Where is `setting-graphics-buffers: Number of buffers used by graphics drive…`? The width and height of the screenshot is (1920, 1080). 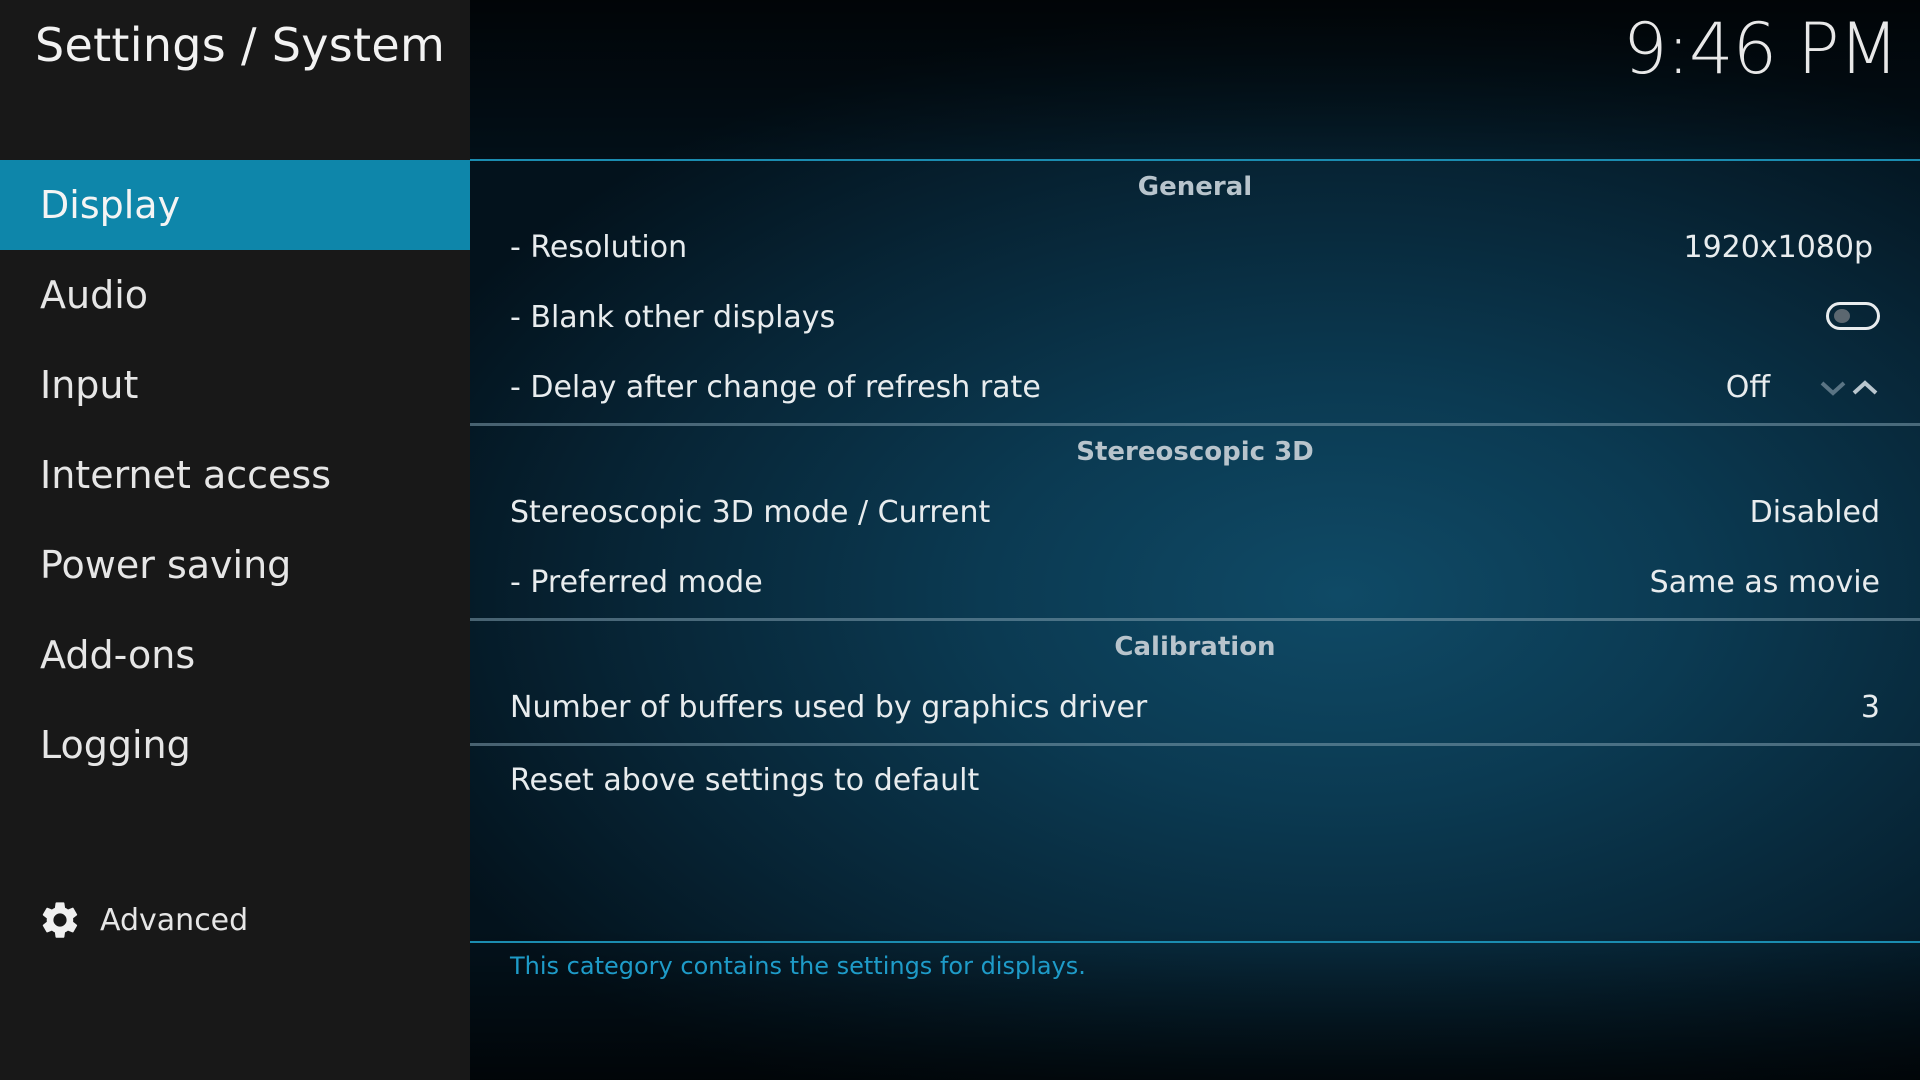
setting-graphics-buffers: Number of buffers used by graphics drive… is located at coordinates (1195, 708).